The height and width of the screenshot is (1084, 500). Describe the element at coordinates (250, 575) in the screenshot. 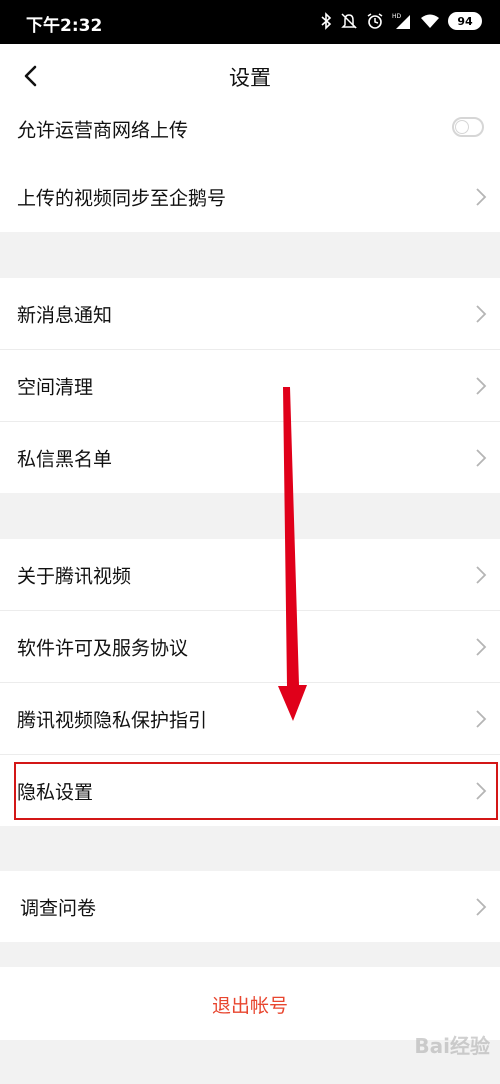

I see `settings-row-about: 关于腾讯视频` at that location.